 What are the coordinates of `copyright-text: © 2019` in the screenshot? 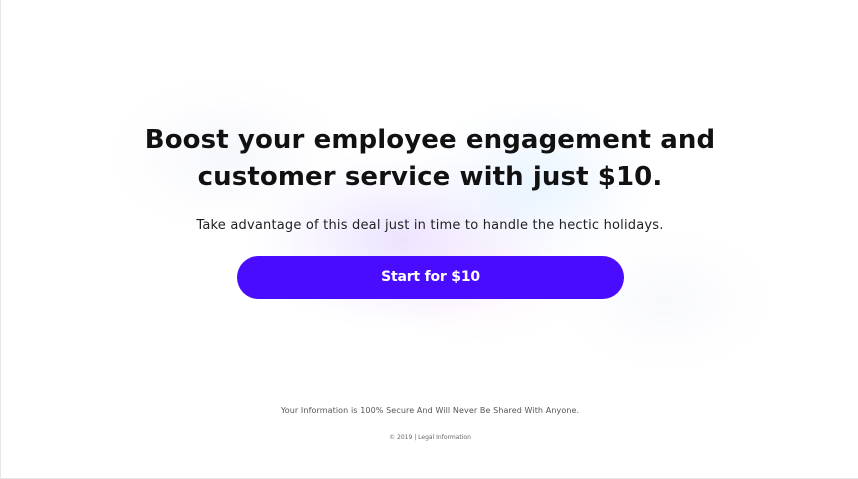 It's located at (401, 437).